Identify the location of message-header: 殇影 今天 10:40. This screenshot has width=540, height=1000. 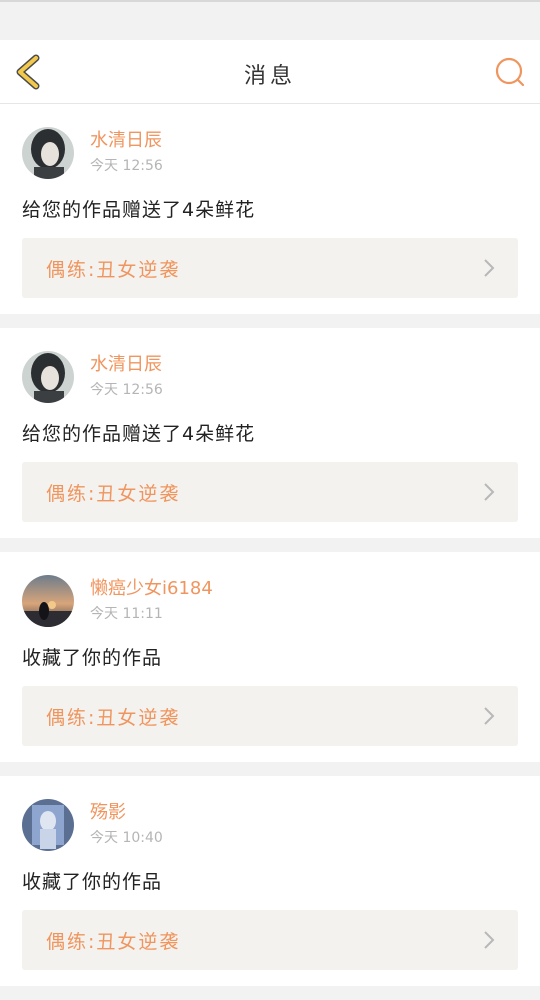
(270, 825).